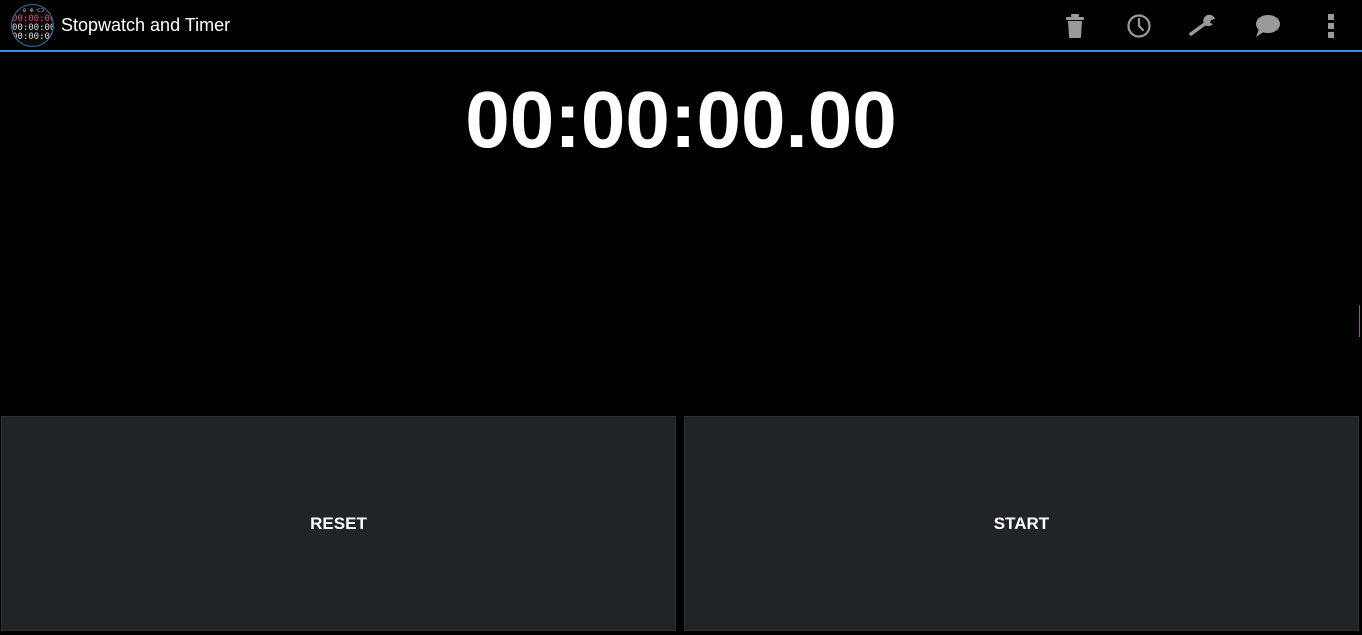  What do you see at coordinates (33, 37) in the screenshot?
I see `app-icon-line: 00:00:00` at bounding box center [33, 37].